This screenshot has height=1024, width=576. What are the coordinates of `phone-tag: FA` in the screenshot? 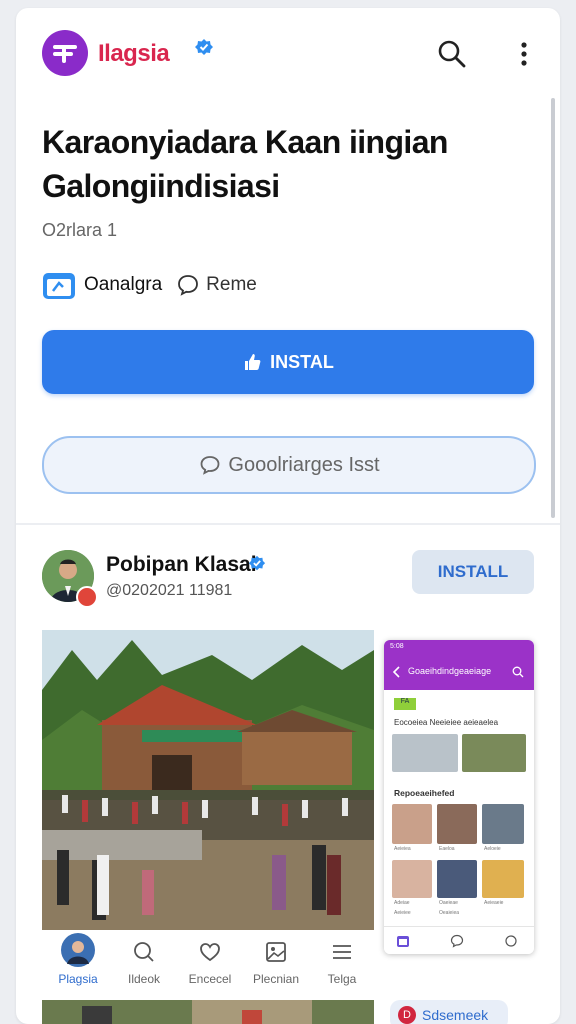 It's located at (405, 704).